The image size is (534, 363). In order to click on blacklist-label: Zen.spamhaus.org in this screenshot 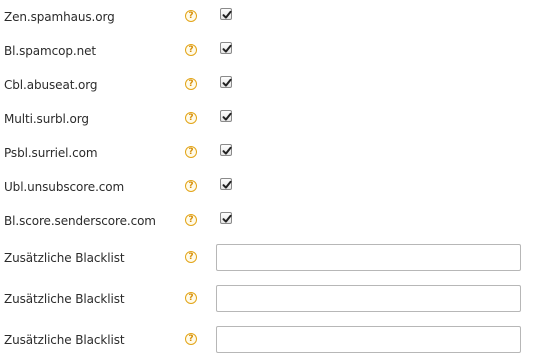, I will do `click(59, 17)`.